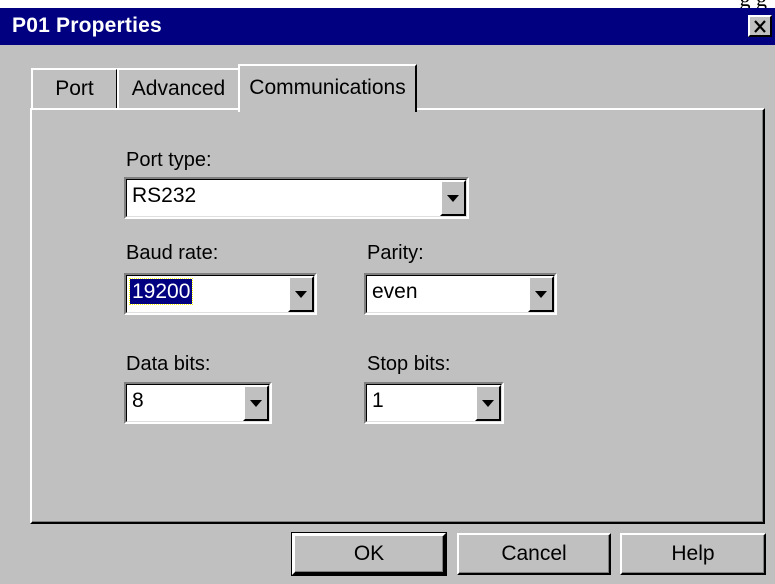 The height and width of the screenshot is (584, 775). Describe the element at coordinates (172, 253) in the screenshot. I see `baud-rate-label: Baud rate:` at that location.